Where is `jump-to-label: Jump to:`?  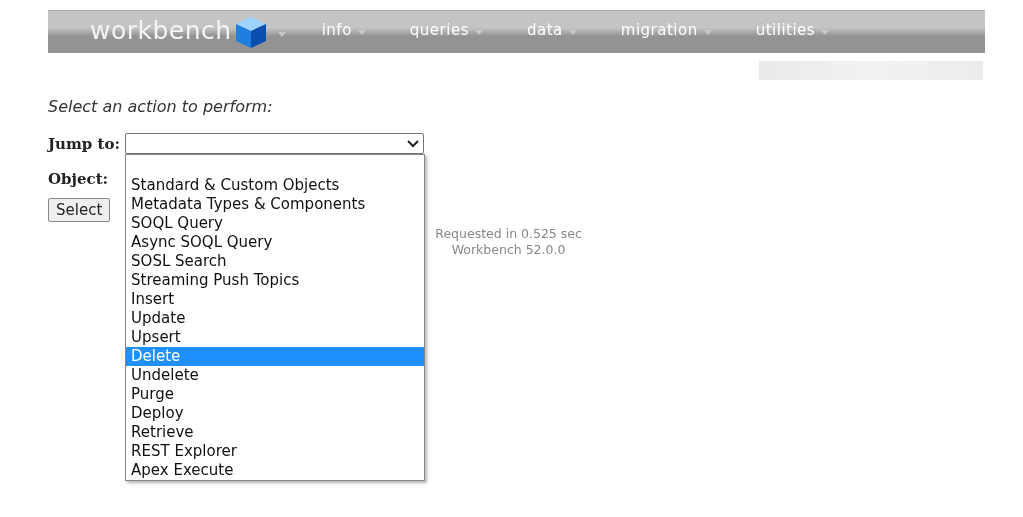
jump-to-label: Jump to: is located at coordinates (84, 144).